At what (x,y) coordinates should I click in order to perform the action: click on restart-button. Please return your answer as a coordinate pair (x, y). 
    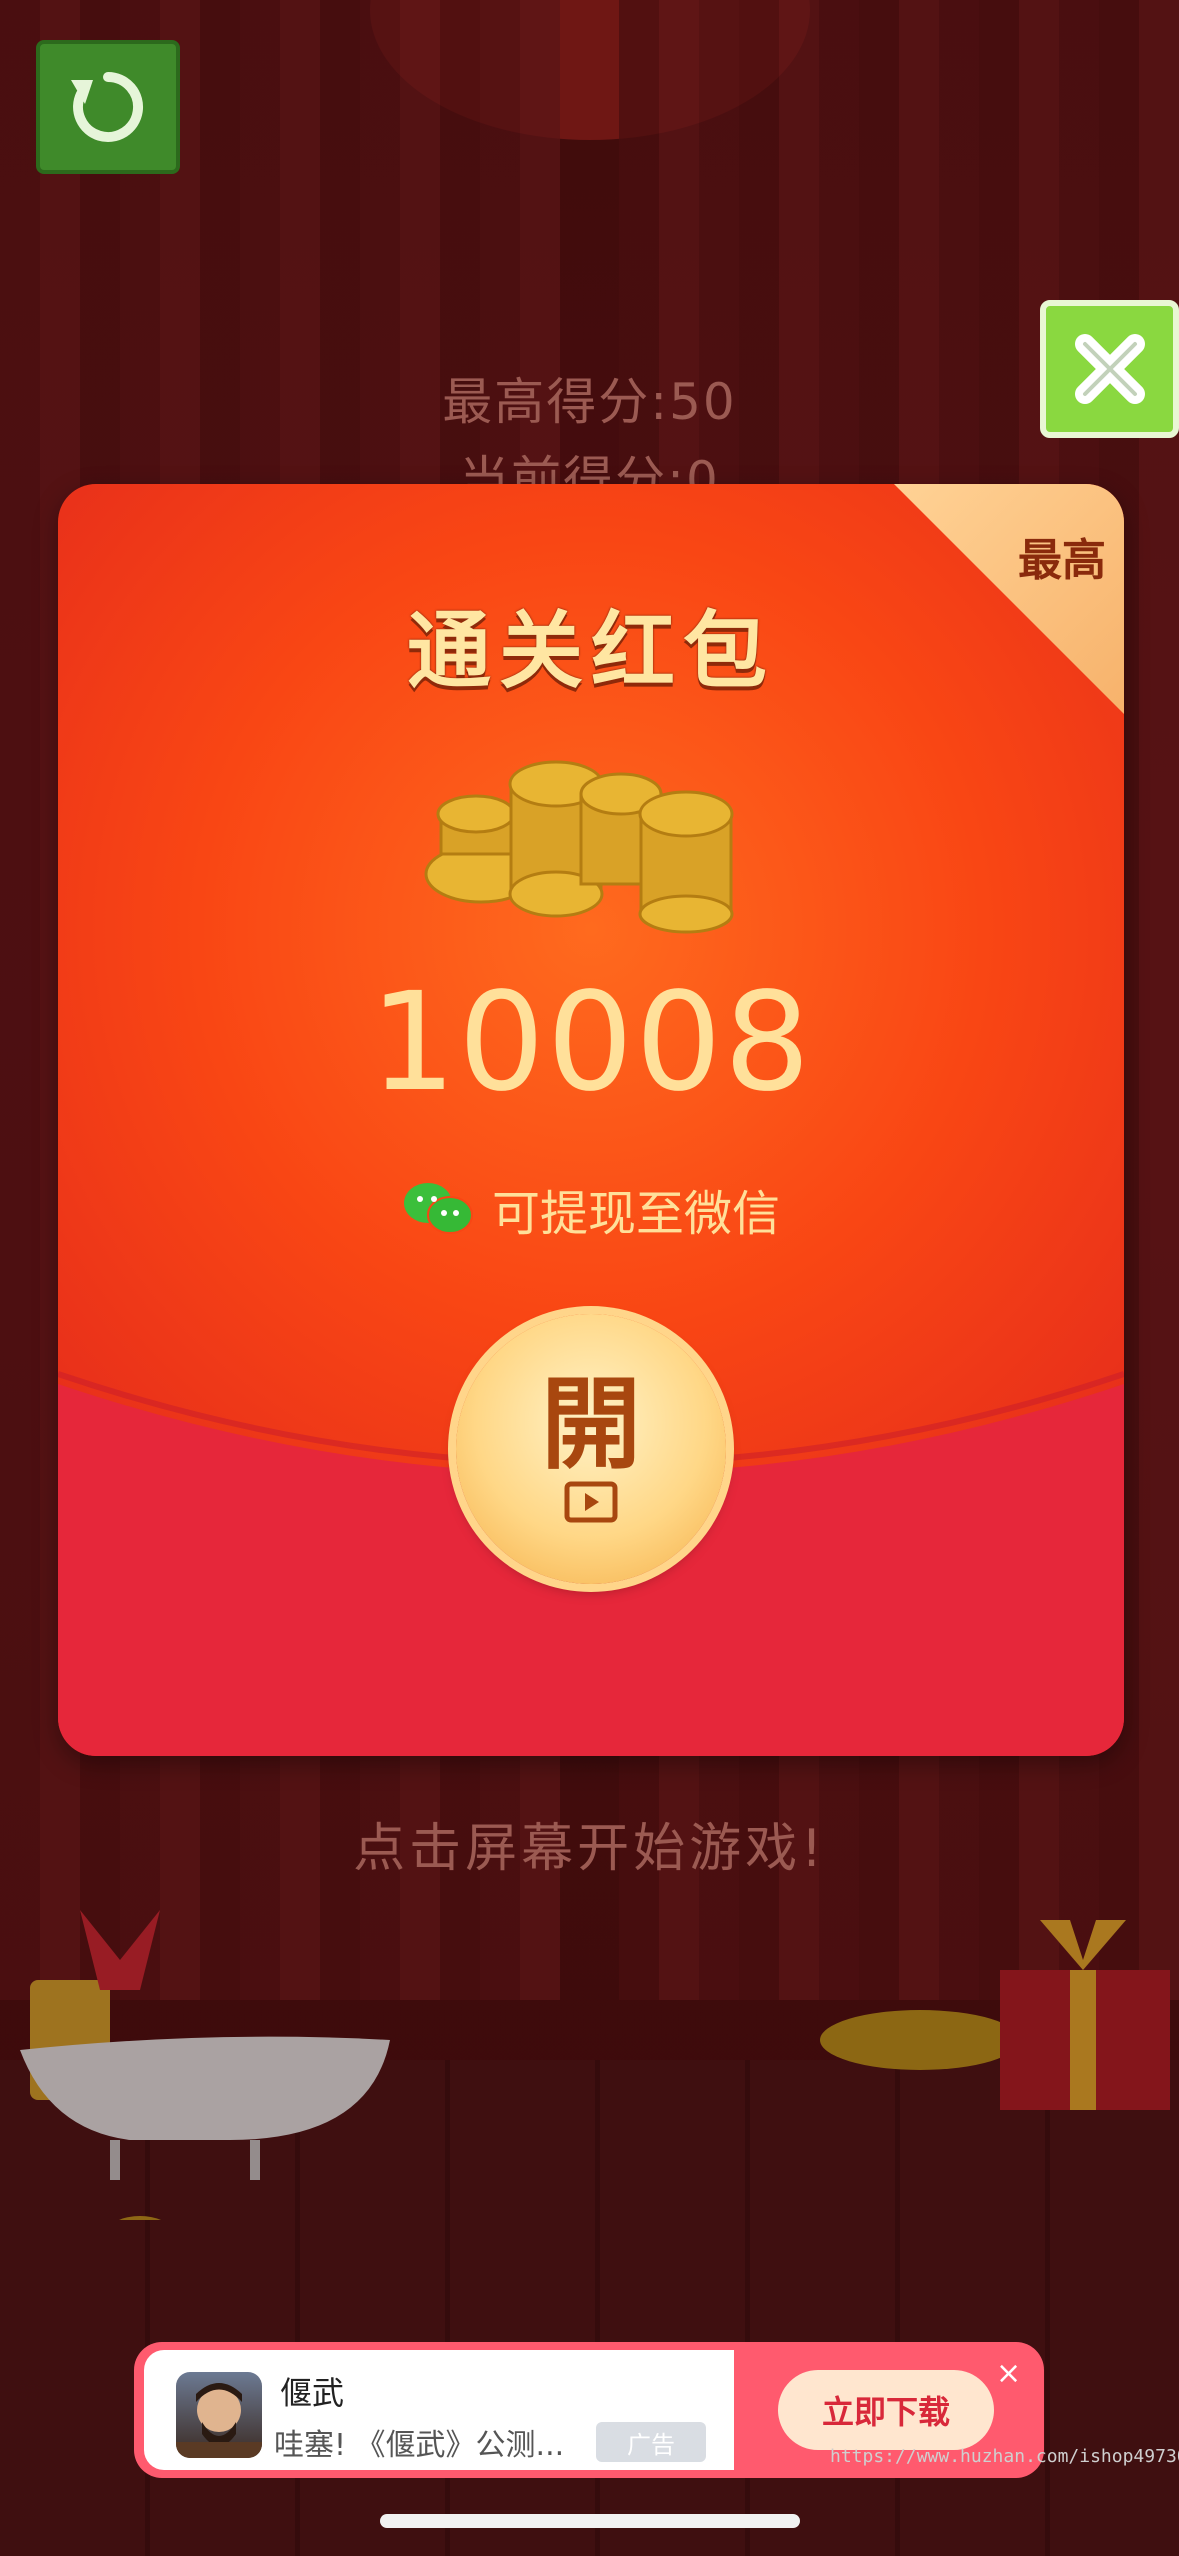
    Looking at the image, I should click on (108, 107).